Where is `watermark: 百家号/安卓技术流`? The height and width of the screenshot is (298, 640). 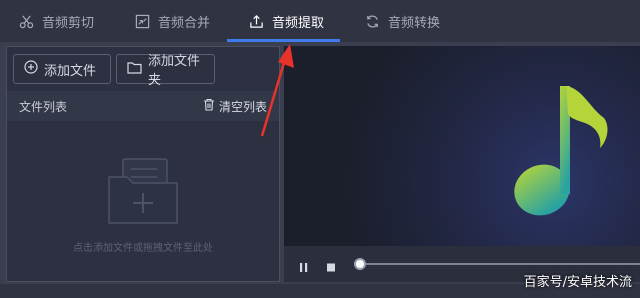 watermark: 百家号/安卓技术流 is located at coordinates (577, 282).